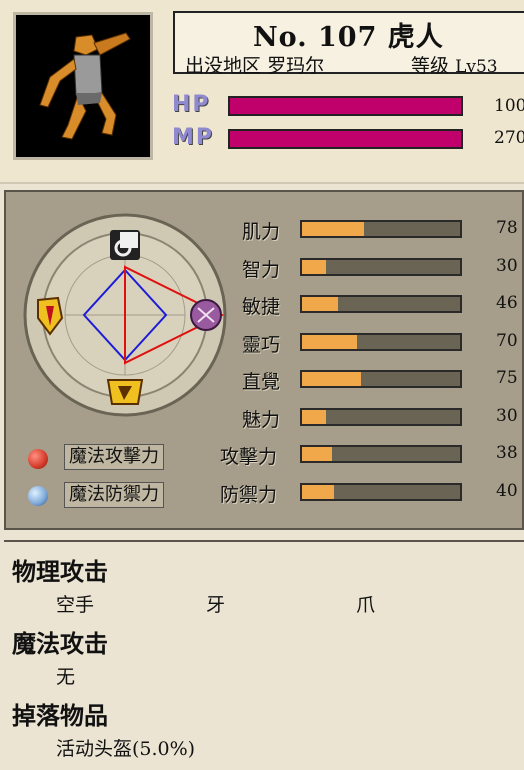 The image size is (524, 770). I want to click on stat-value: 46, so click(507, 303).